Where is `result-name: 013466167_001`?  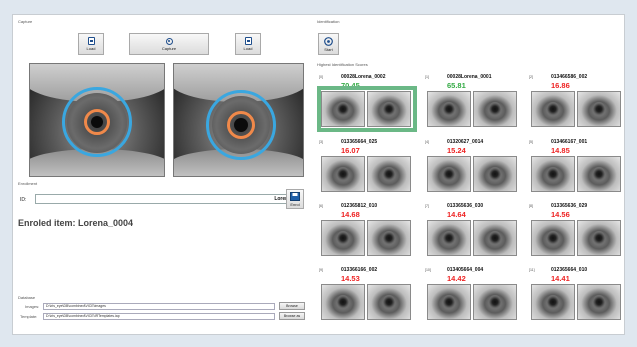 result-name: 013466167_001 is located at coordinates (569, 142).